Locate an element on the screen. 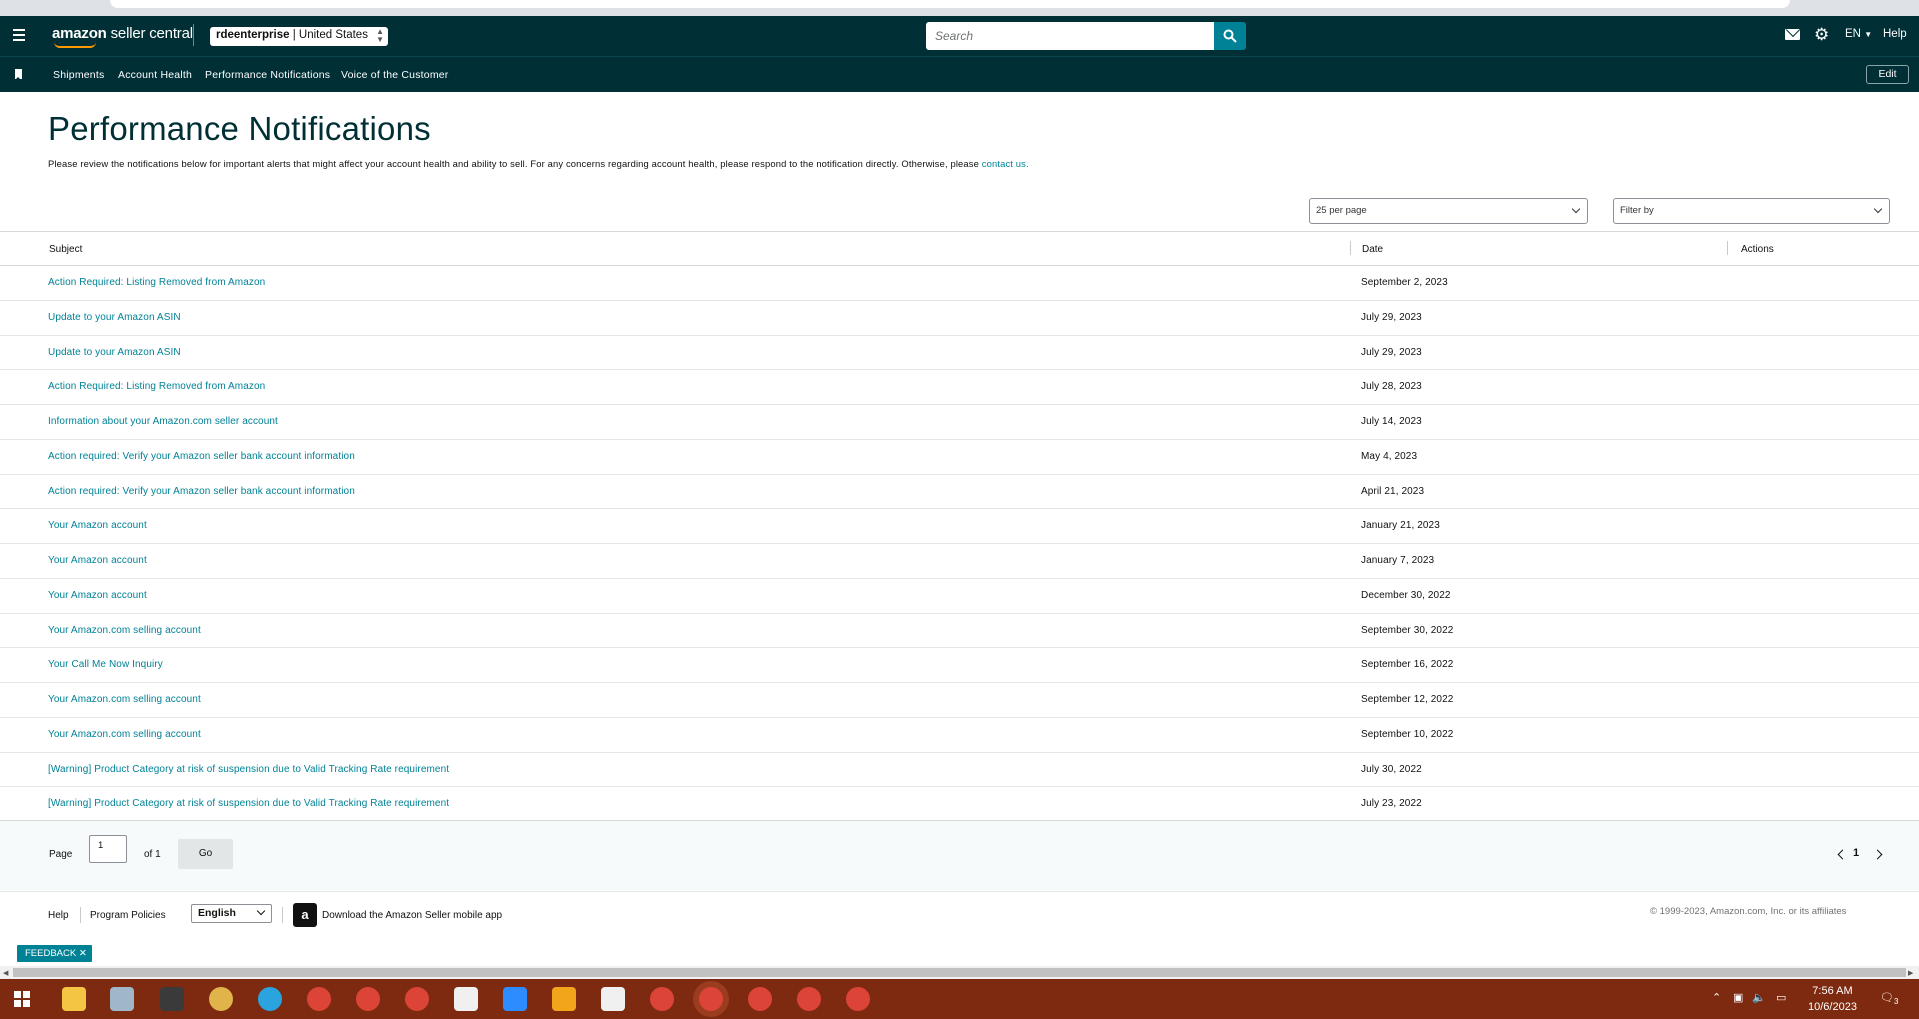  account-marketplace-picker: rdeenterprise | United States ▲ ▼ is located at coordinates (299, 36).